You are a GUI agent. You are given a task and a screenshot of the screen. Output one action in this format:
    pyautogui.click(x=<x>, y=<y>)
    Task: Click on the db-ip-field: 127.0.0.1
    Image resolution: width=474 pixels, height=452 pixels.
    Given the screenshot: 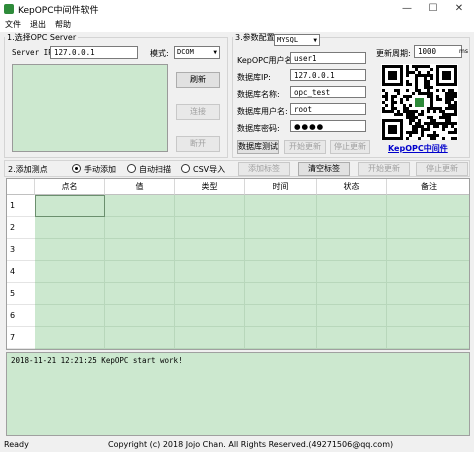 What is the action you would take?
    pyautogui.click(x=328, y=75)
    